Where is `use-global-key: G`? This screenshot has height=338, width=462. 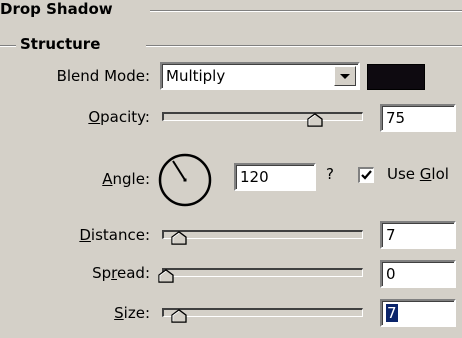 use-global-key: G is located at coordinates (425, 174).